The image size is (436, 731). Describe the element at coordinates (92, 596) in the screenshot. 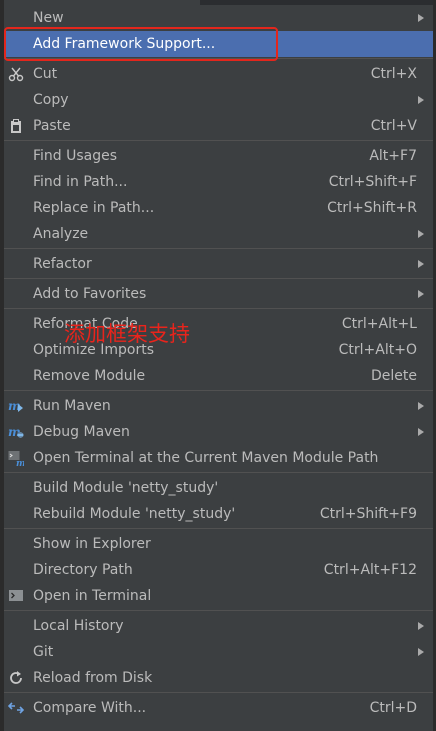

I see `menu-item-label: Open in Terminal` at that location.